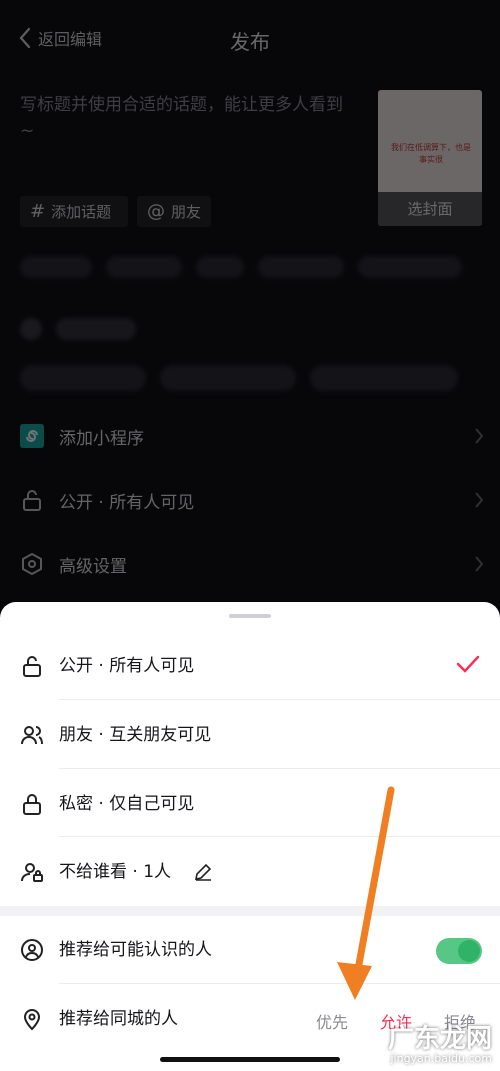  Describe the element at coordinates (255, 329) in the screenshot. I see `location-row` at that location.